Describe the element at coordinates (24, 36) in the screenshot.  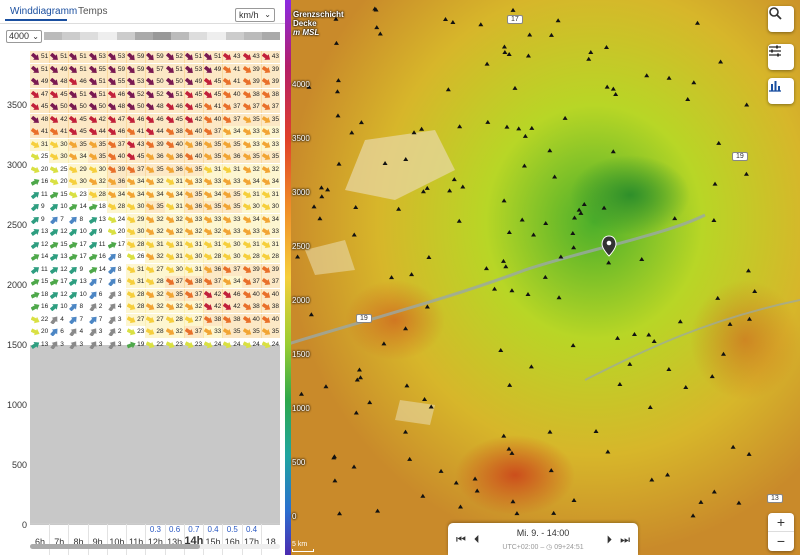
I see `altitude-select: 4000 ⌄` at that location.